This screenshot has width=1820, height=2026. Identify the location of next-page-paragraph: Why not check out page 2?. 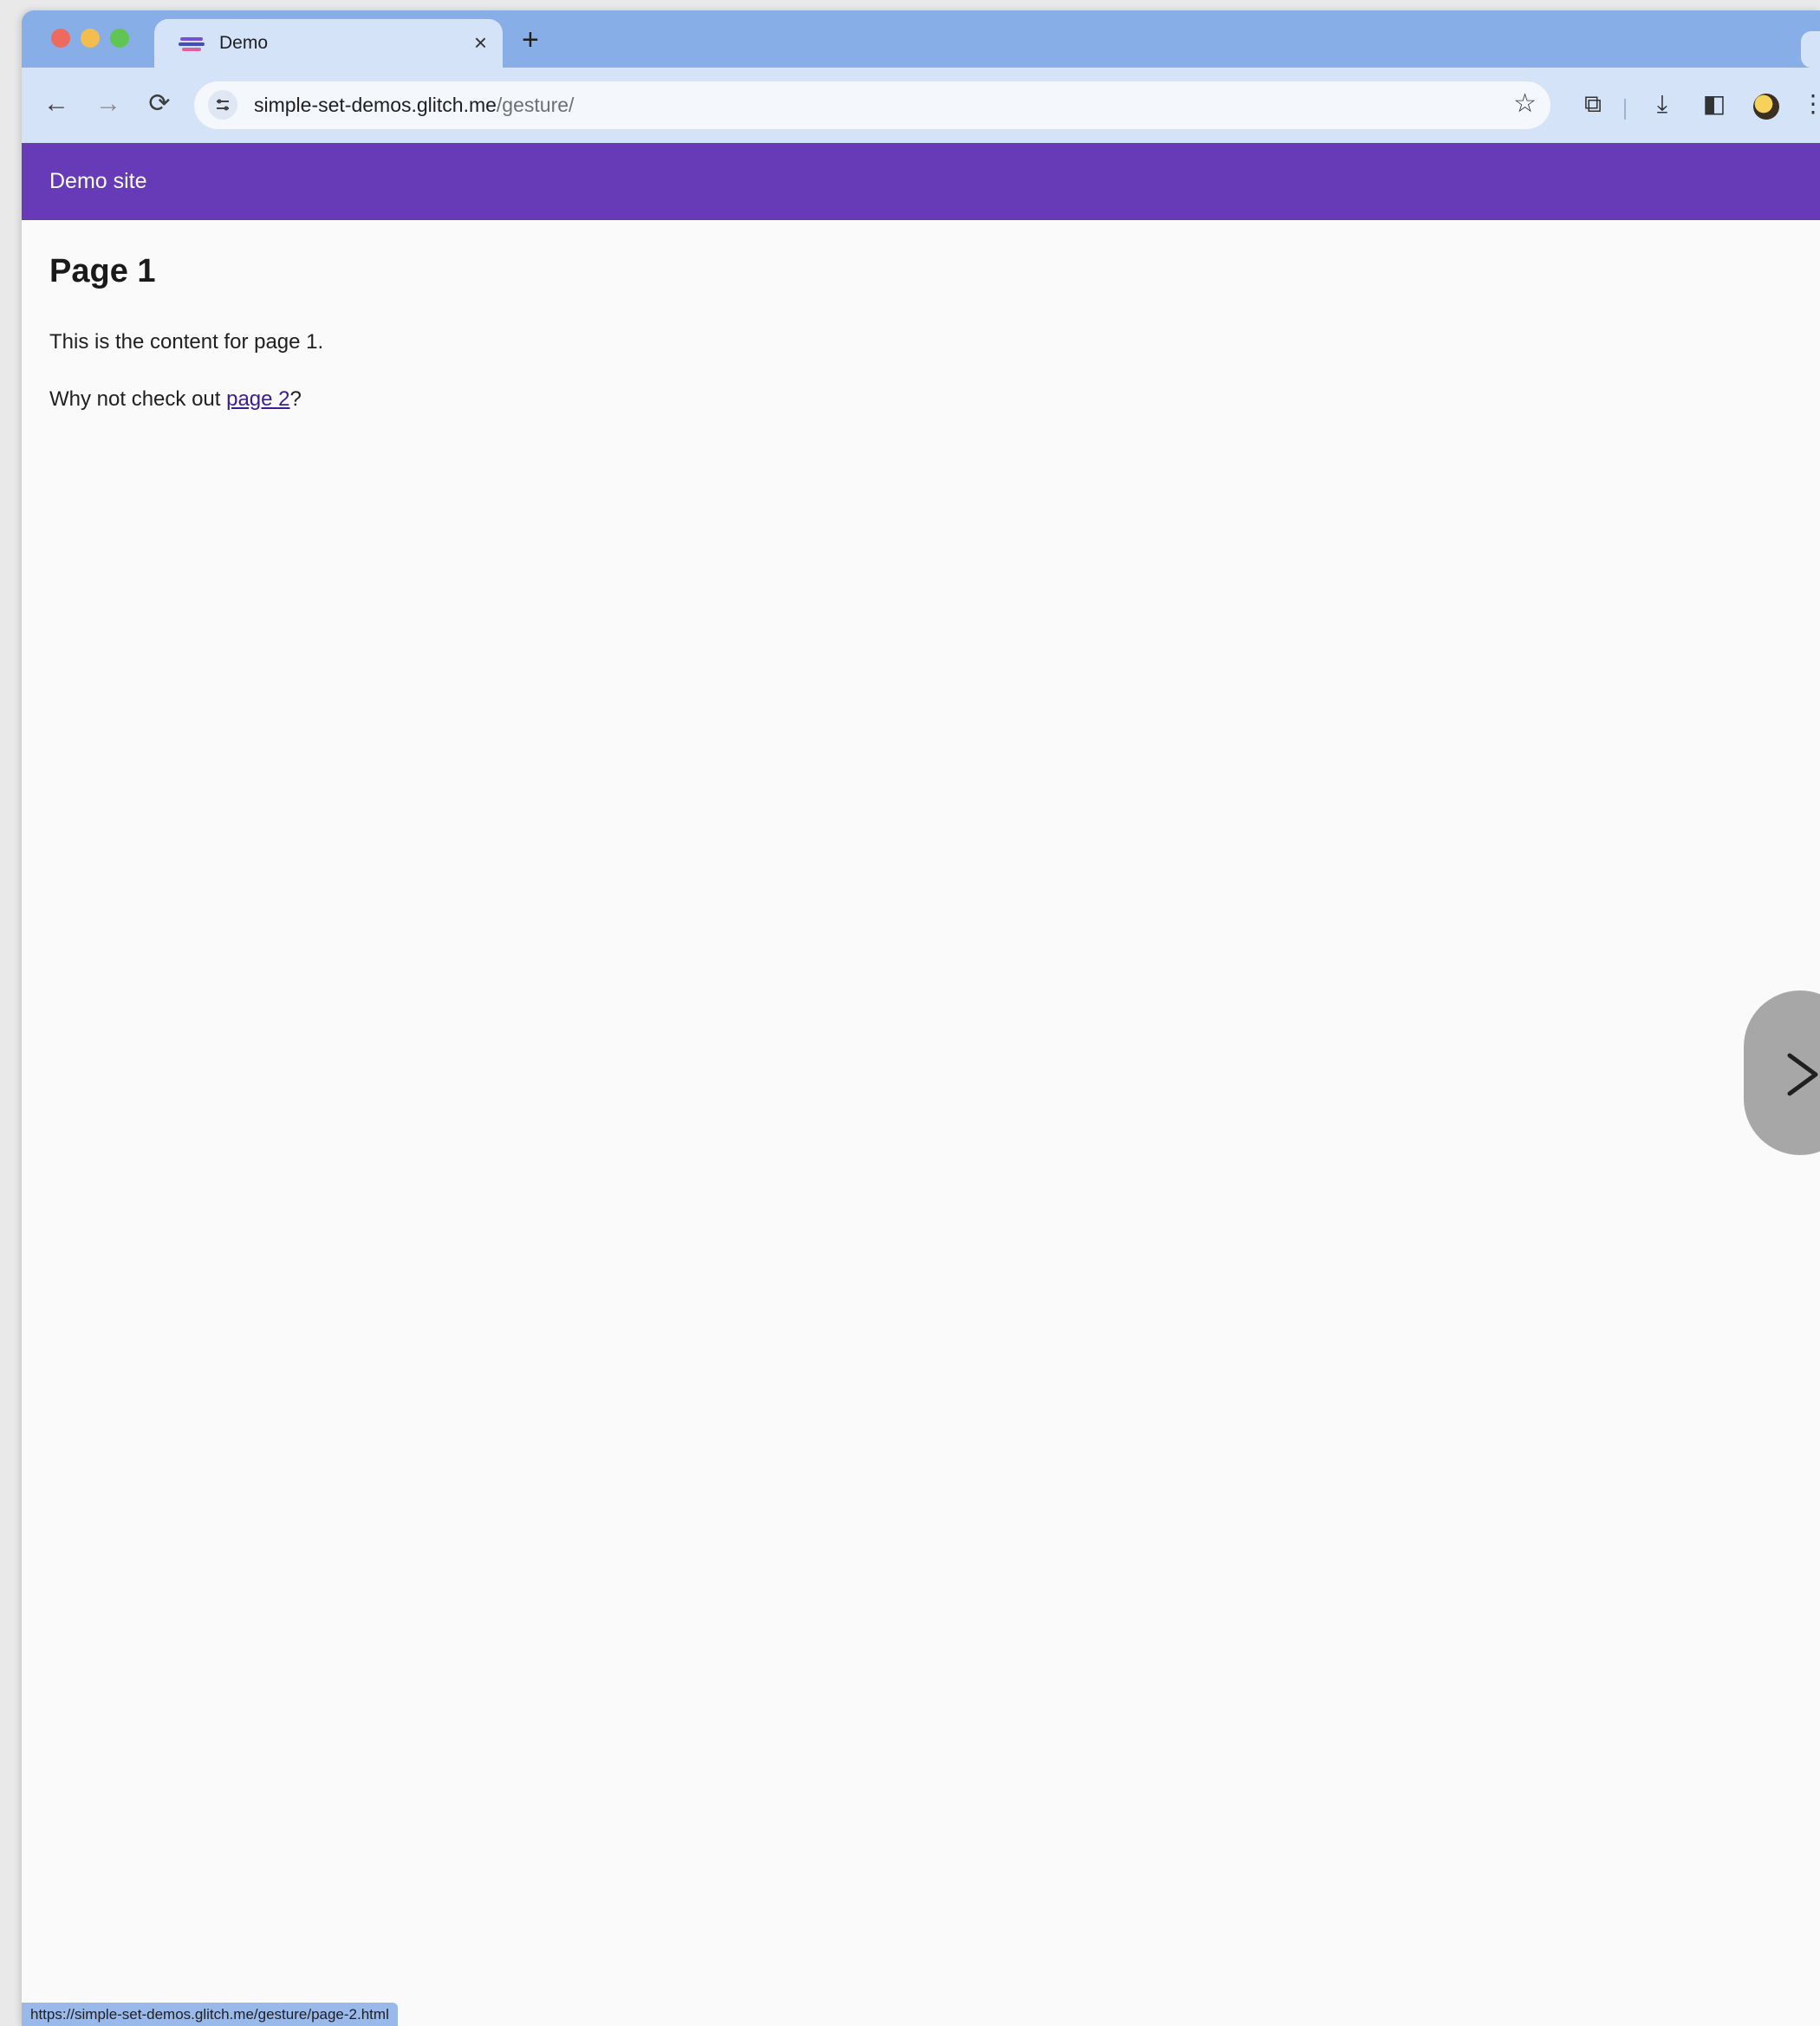
(175, 399).